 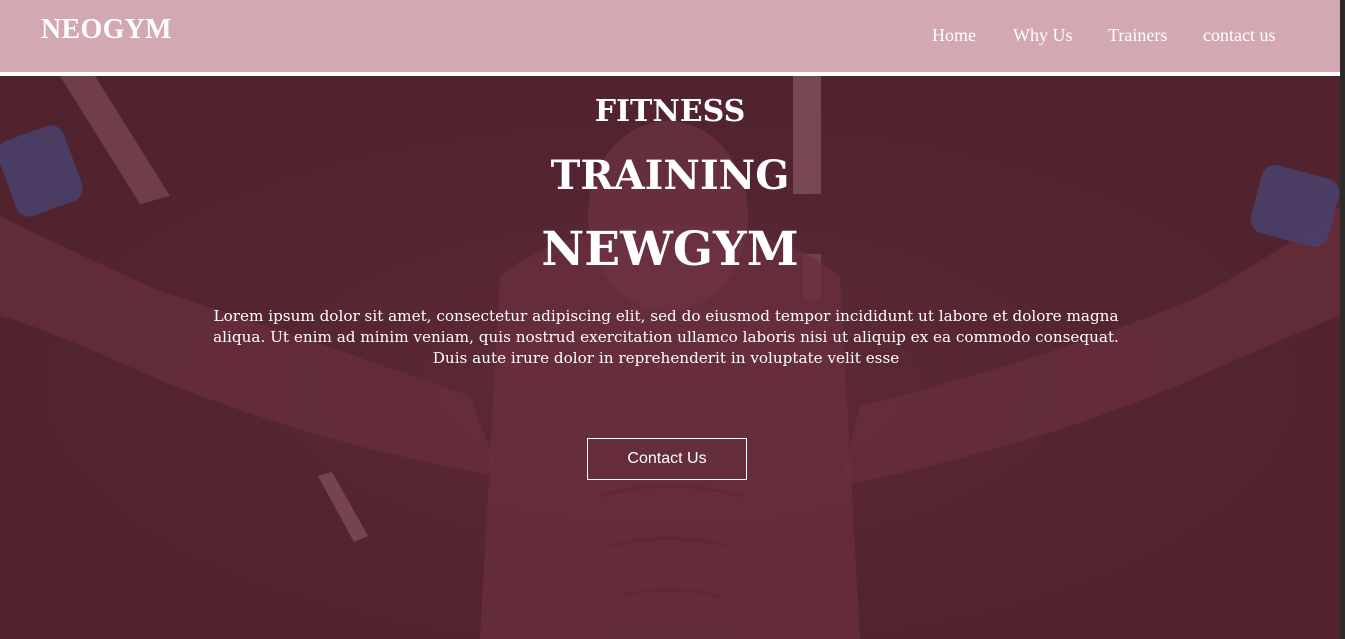 I want to click on window-edge, so click(x=1342, y=319).